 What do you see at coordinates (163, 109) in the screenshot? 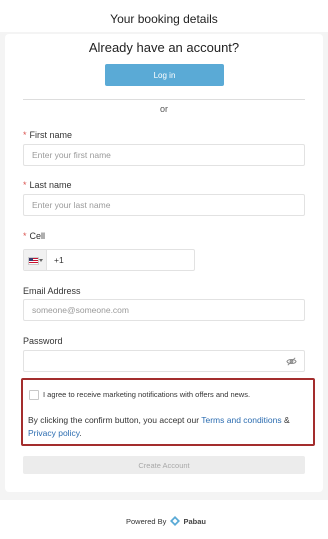
I see `or-separator: or` at bounding box center [163, 109].